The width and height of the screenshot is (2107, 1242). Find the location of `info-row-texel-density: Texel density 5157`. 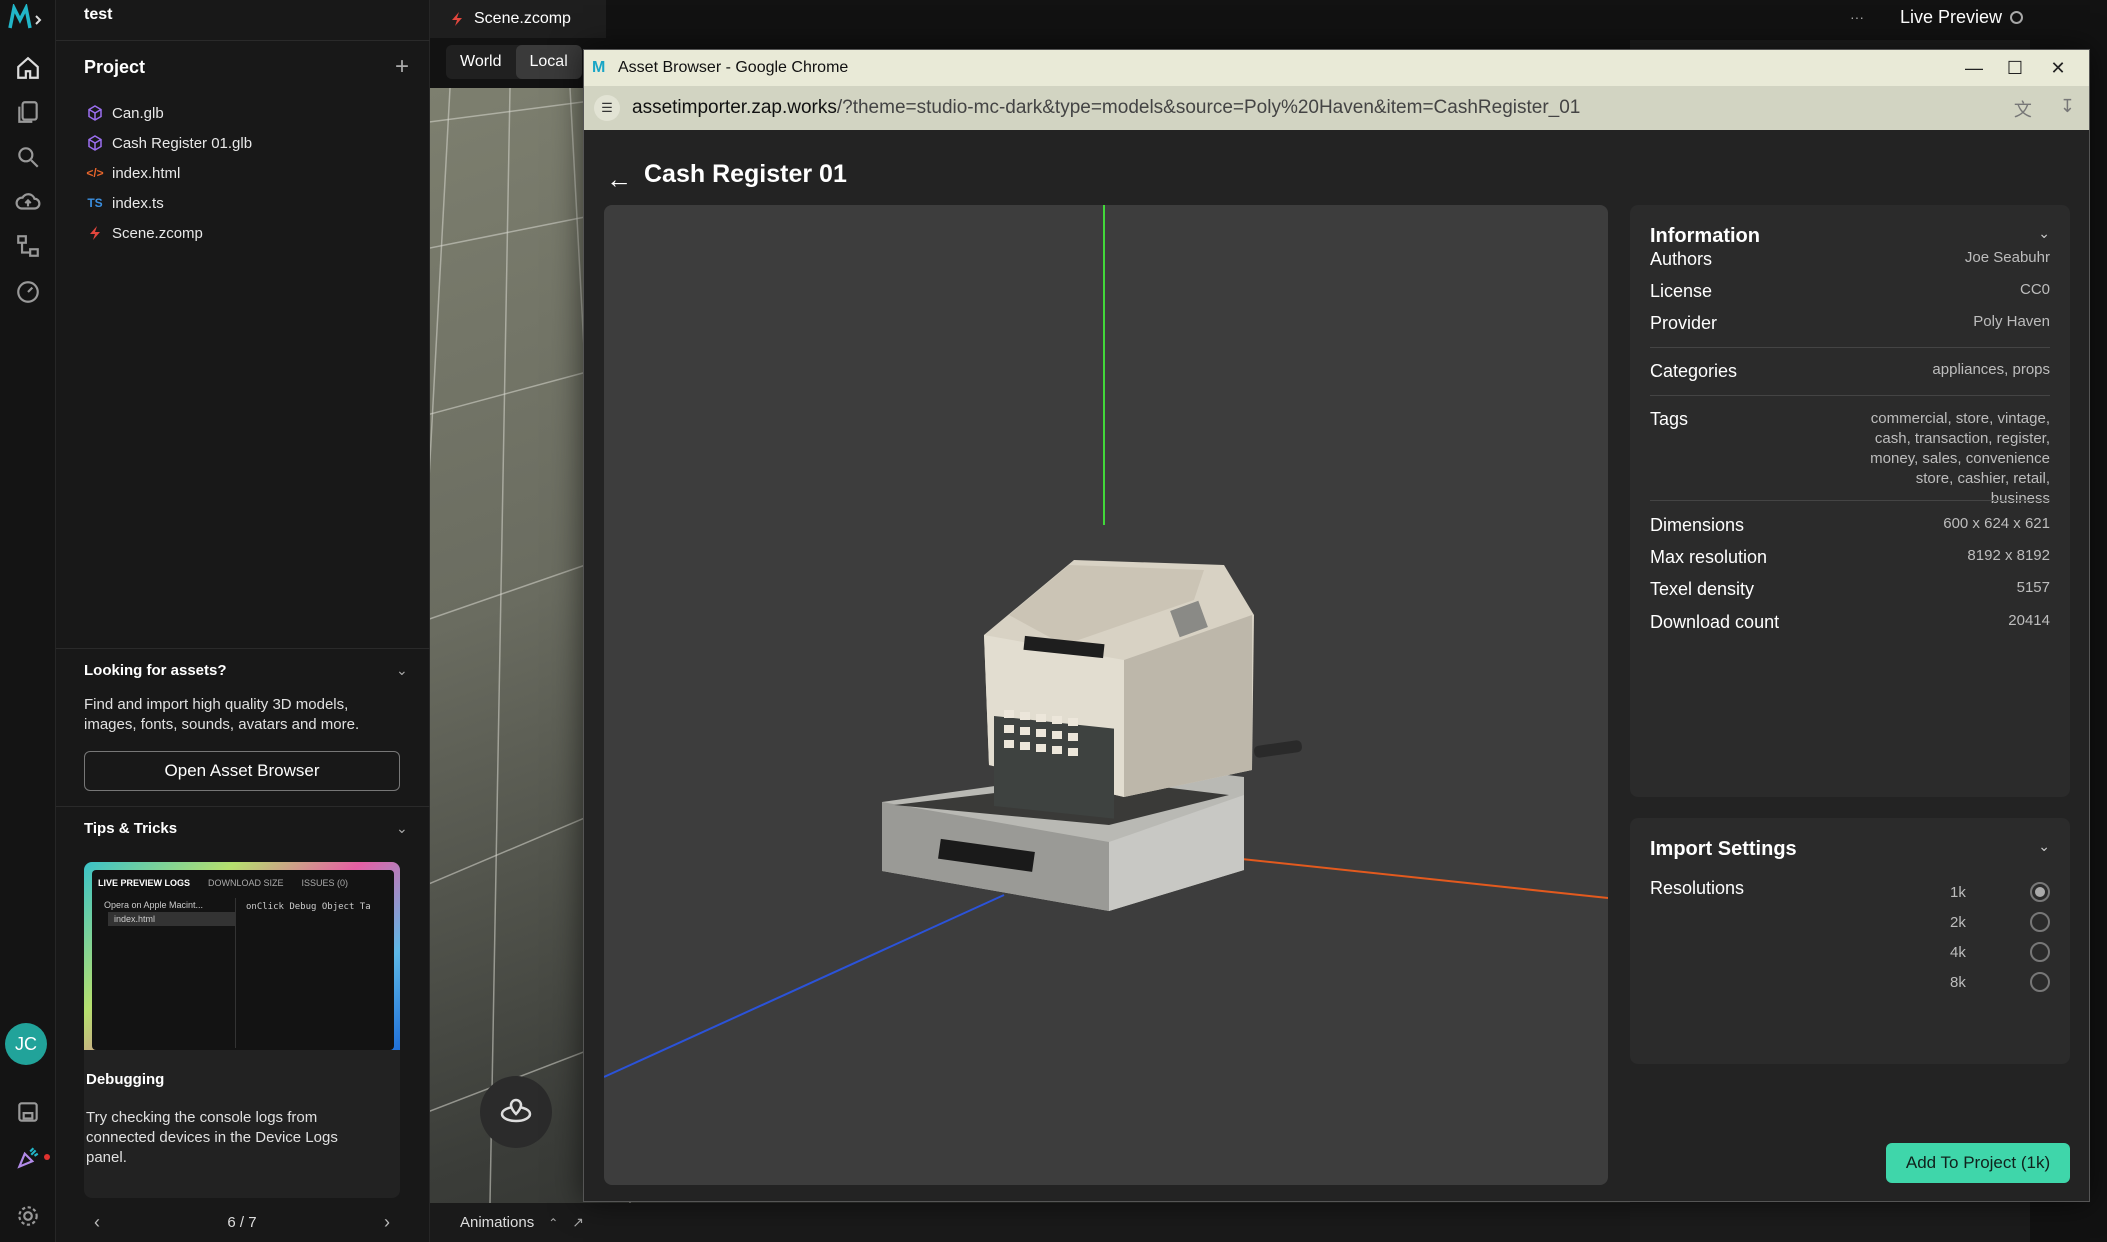

info-row-texel-density: Texel density 5157 is located at coordinates (1850, 589).